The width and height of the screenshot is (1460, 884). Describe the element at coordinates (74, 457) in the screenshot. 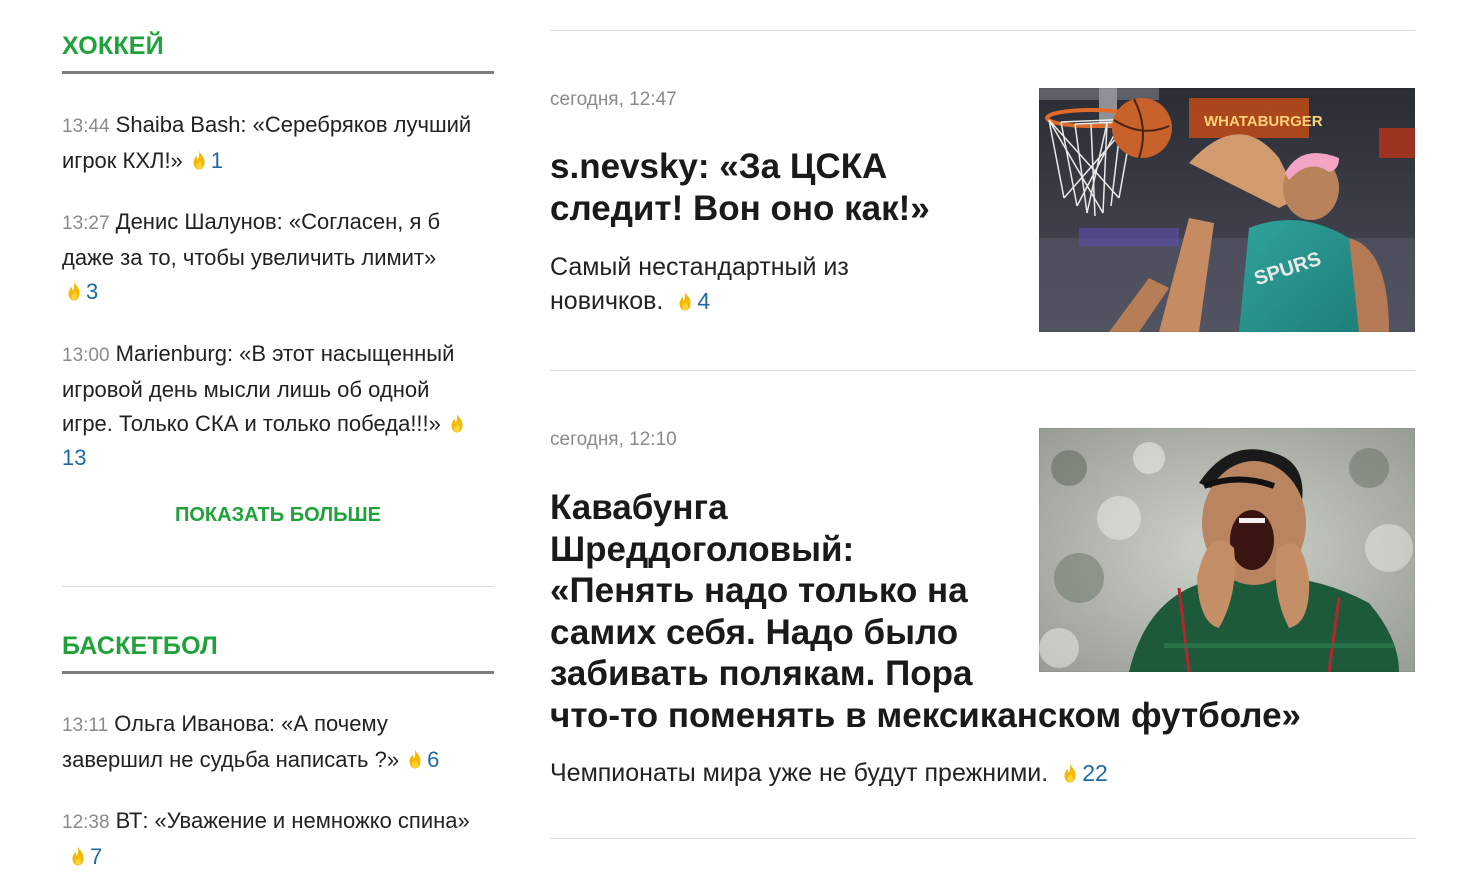

I see `reaction-count: 13` at that location.